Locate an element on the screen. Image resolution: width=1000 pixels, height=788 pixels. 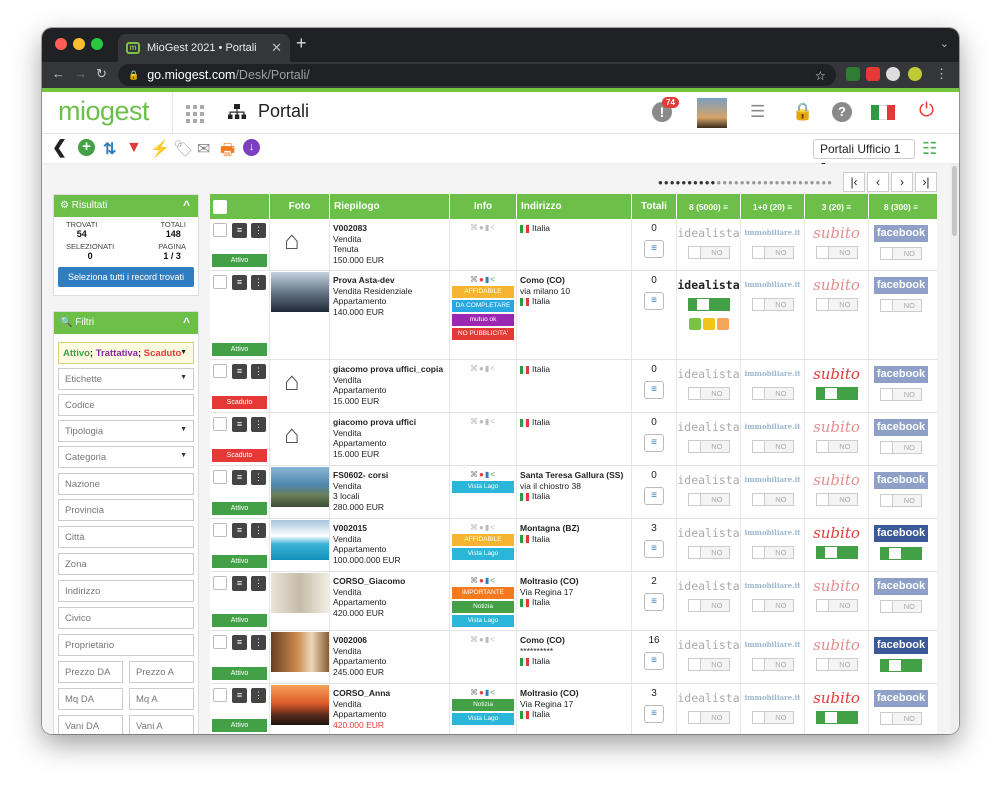
listing-code: CORSO_Giacomo is located at coordinates (389, 581).